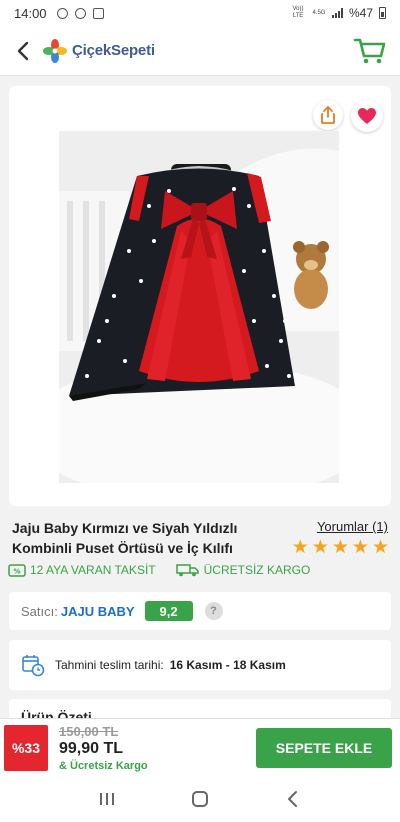 This screenshot has height=822, width=400. I want to click on add-to-cart-button: SEPETE EKLE, so click(324, 748).